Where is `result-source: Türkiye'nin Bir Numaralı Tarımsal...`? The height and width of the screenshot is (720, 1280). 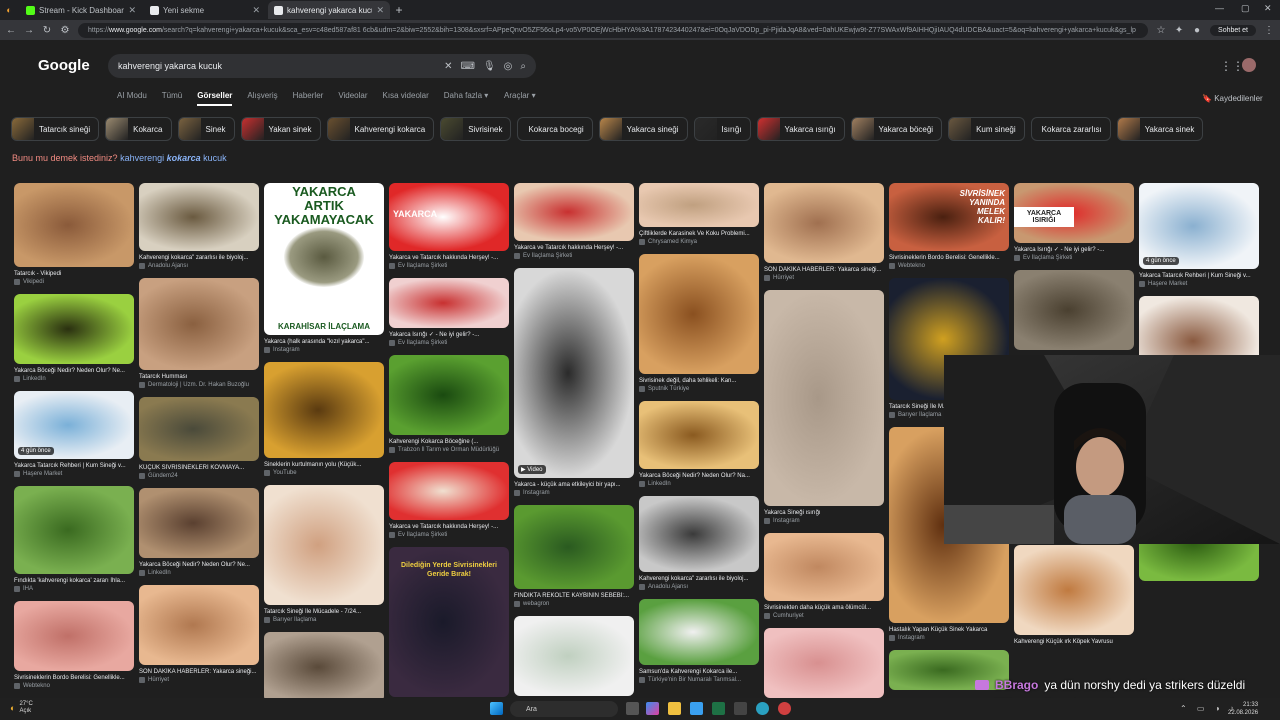 result-source: Türkiye'nin Bir Numaralı Tarımsal... is located at coordinates (699, 680).